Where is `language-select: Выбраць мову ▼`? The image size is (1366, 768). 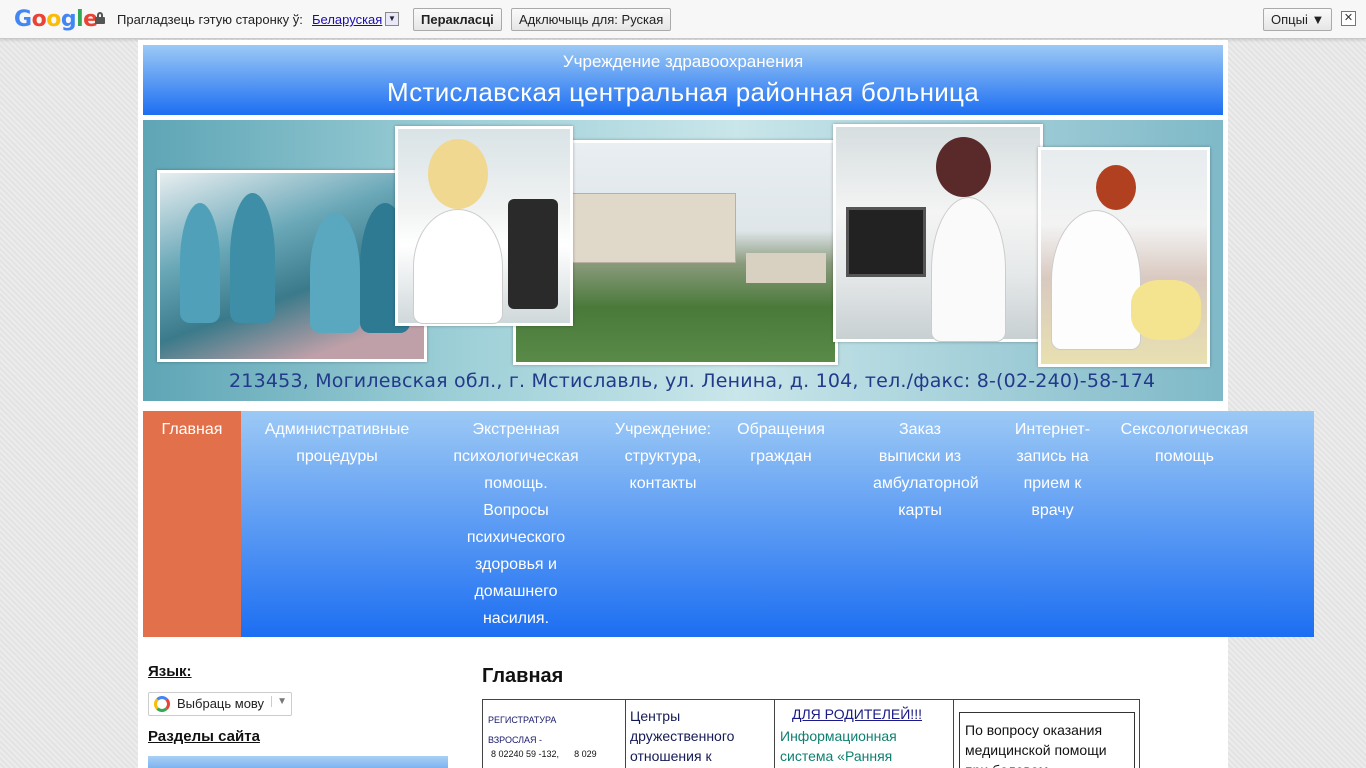
language-select: Выбраць мову ▼ is located at coordinates (220, 704).